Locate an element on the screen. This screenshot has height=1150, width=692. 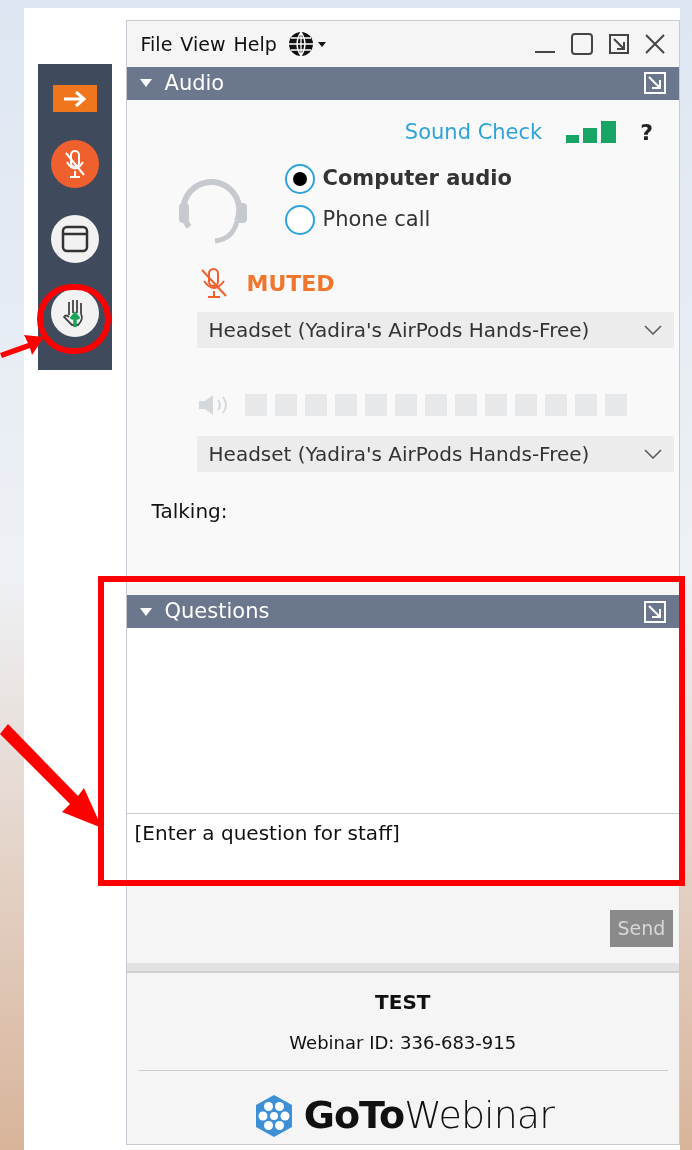
menu-item: Help is located at coordinates (255, 44).